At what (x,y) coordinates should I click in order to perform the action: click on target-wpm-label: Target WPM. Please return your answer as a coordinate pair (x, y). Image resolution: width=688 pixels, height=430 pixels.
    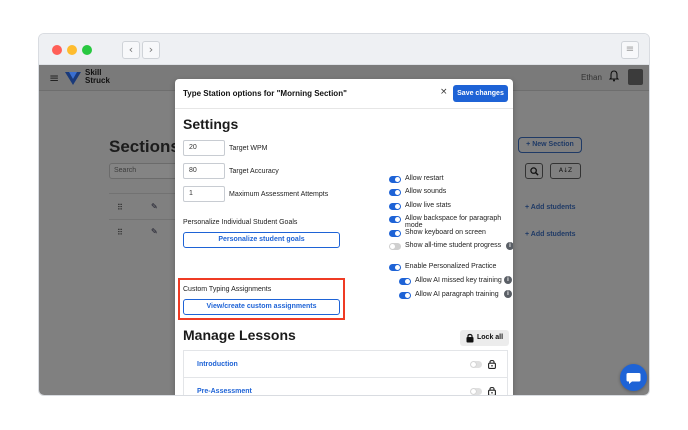
    Looking at the image, I should click on (248, 148).